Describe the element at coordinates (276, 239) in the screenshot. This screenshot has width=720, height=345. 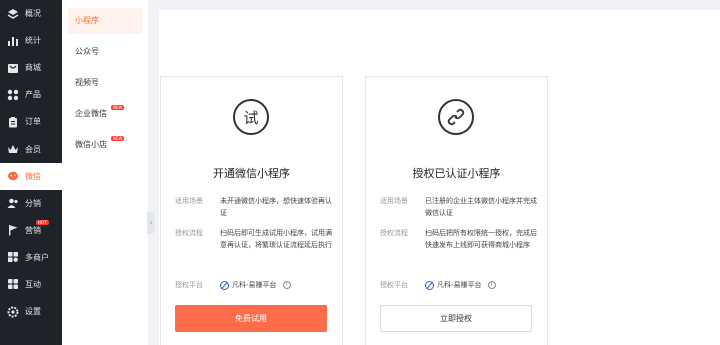
I see `flow-value: 扫码后即可生成试用小程序，试用满意再认证，将繁琐认证流程延后执行` at that location.